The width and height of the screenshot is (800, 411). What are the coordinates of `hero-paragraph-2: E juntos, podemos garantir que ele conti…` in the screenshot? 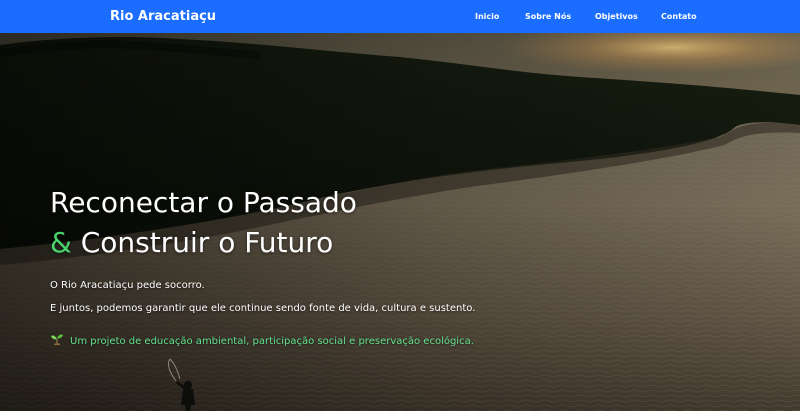 It's located at (263, 308).